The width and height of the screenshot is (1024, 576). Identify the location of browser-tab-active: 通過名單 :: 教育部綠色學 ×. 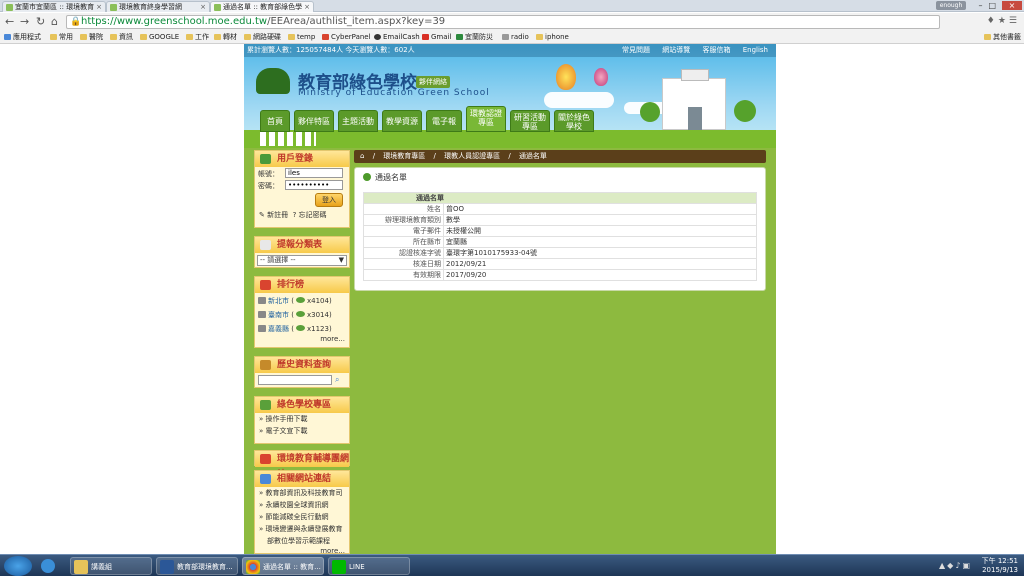
(262, 6).